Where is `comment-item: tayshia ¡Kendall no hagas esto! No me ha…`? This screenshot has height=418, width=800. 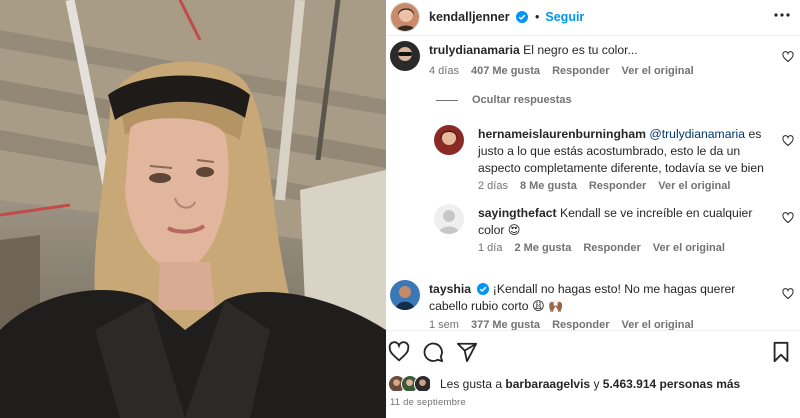
comment-item: tayshia ¡Kendall no hagas esto! No me ha… is located at coordinates (592, 305).